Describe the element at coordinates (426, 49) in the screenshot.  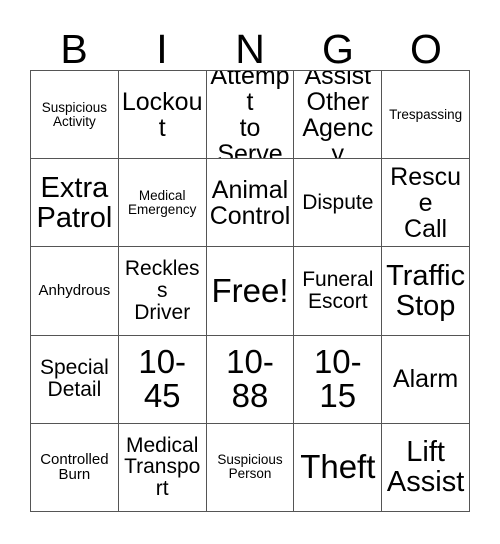
I see `header-letter: O` at that location.